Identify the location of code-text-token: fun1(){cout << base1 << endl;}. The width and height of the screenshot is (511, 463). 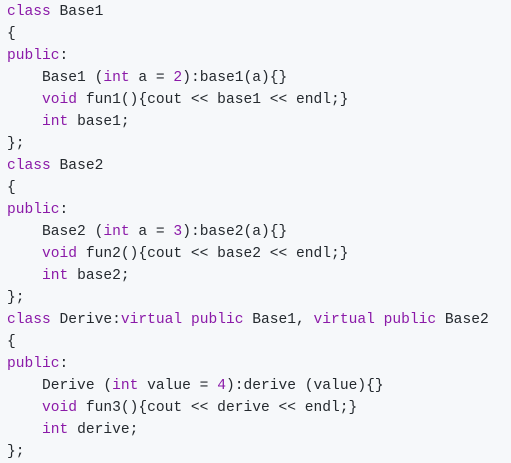
(213, 100).